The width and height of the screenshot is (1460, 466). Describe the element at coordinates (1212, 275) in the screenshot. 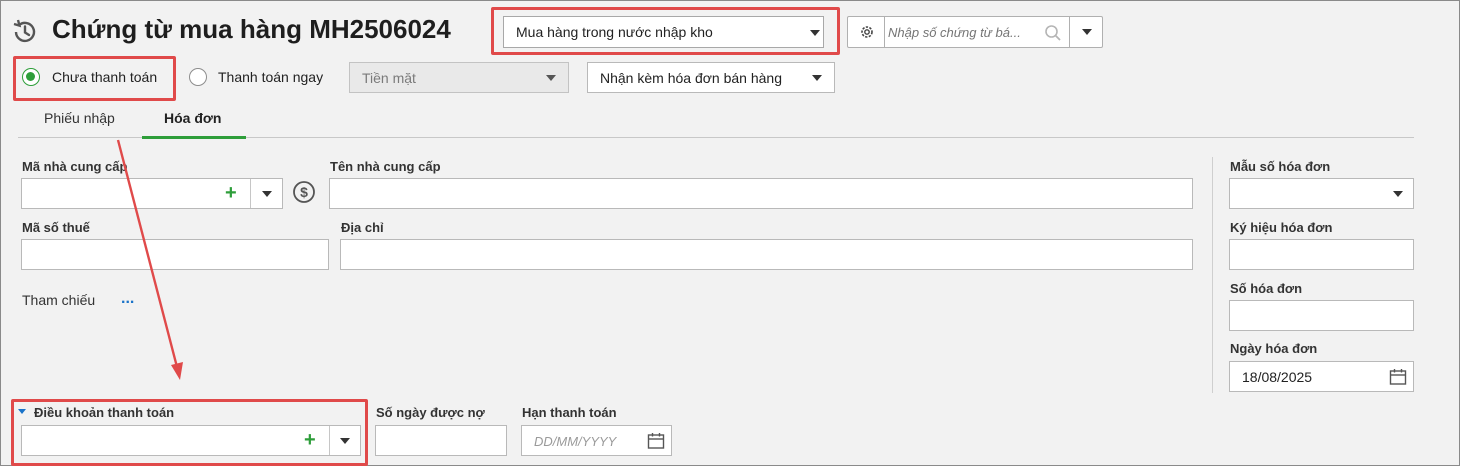

I see `section-divider` at that location.